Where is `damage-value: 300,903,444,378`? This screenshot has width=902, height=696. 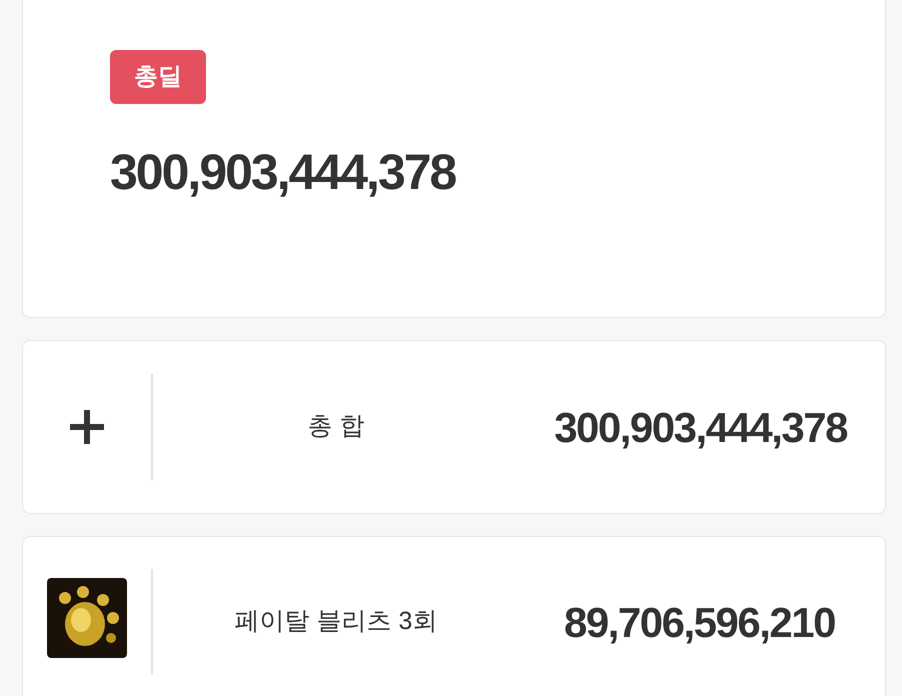 damage-value: 300,903,444,378 is located at coordinates (700, 427).